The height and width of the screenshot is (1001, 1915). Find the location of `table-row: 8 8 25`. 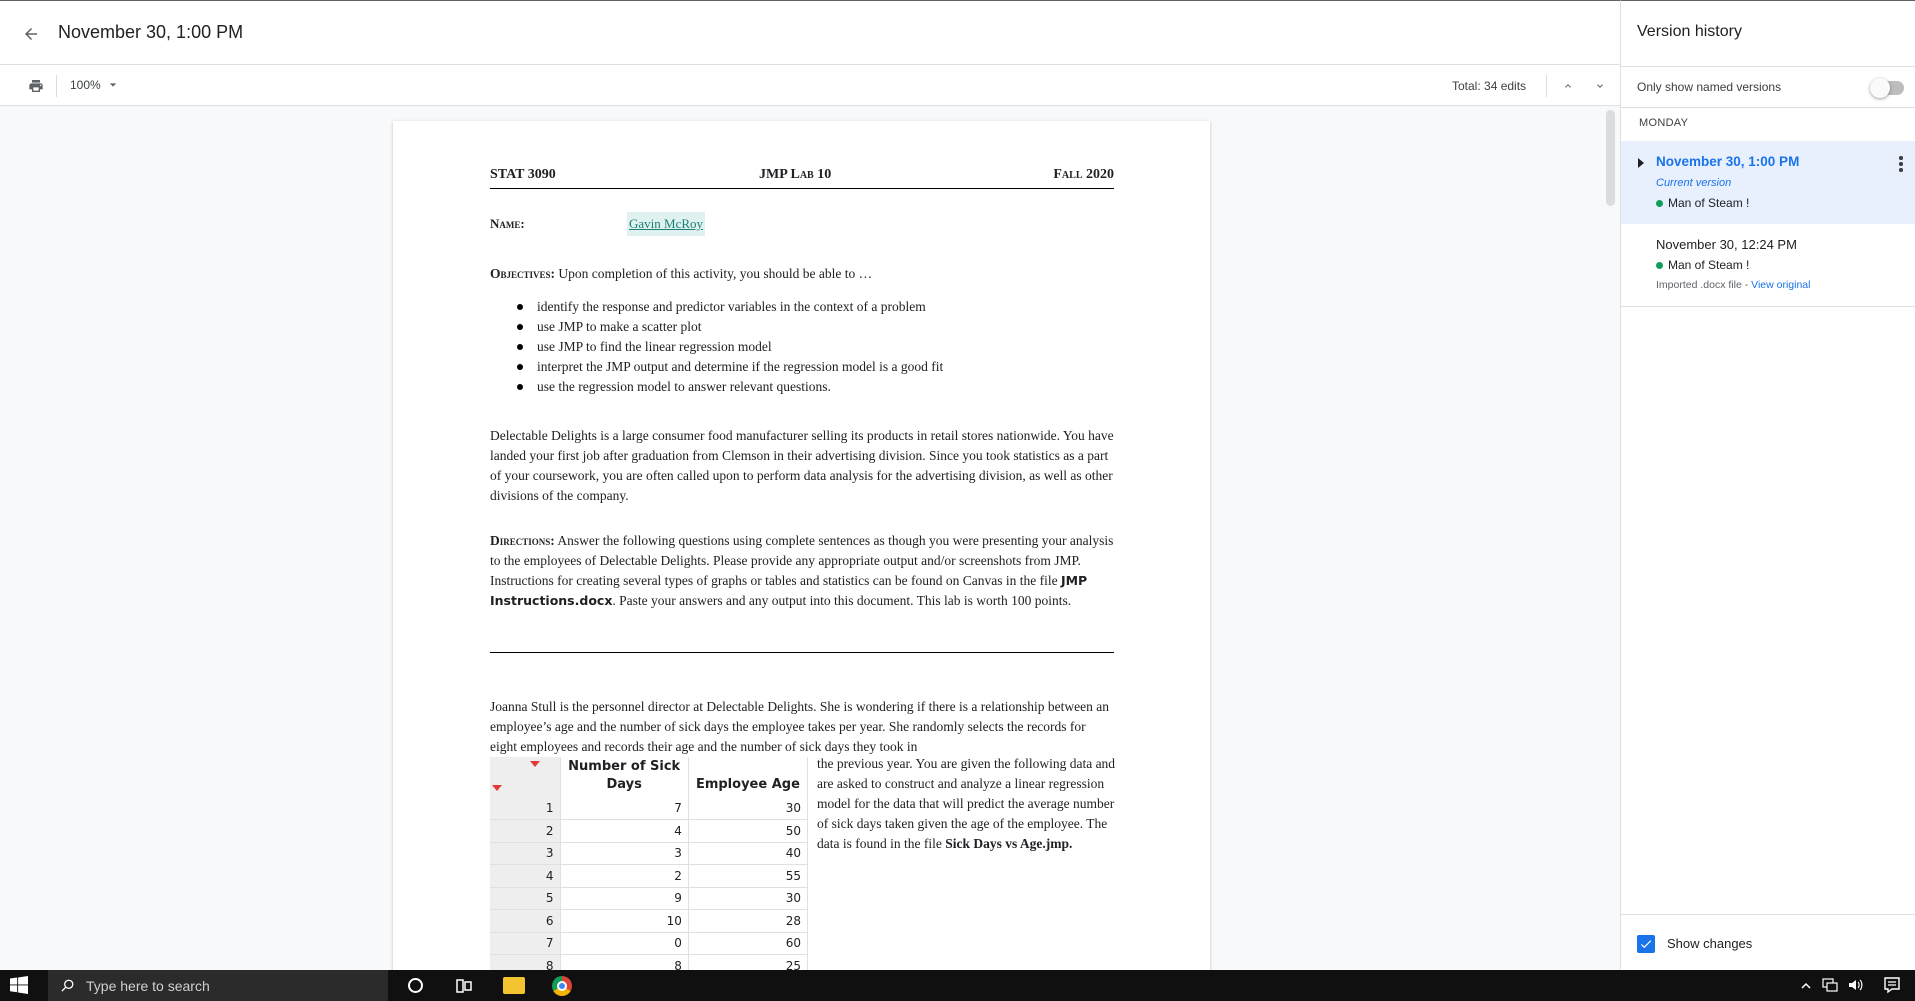

table-row: 8 8 25 is located at coordinates (649, 962).